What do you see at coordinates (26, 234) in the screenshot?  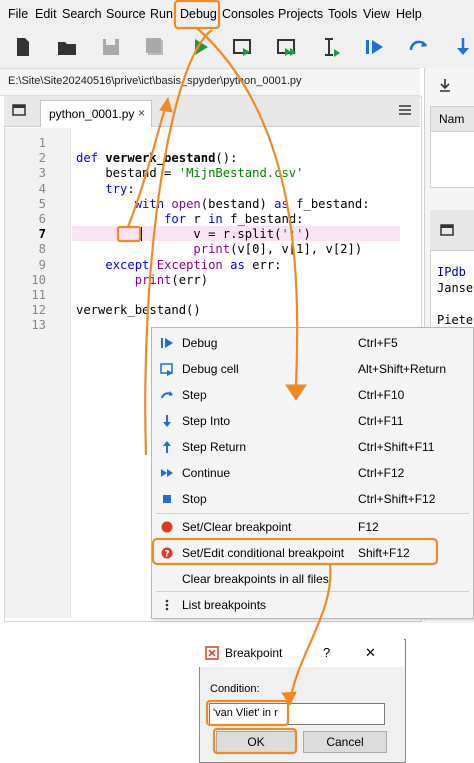 I see `line-number: 7` at bounding box center [26, 234].